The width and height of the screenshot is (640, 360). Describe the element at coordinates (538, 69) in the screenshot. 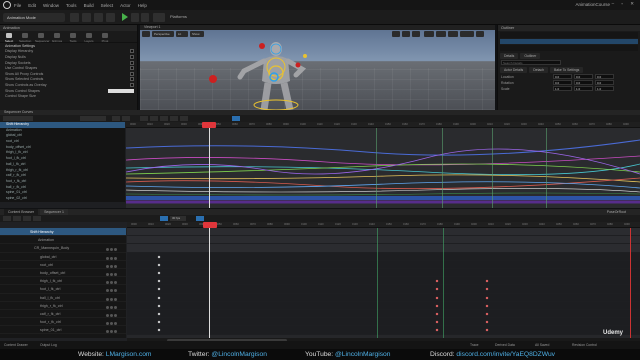

I see `detach-button: Detach` at that location.